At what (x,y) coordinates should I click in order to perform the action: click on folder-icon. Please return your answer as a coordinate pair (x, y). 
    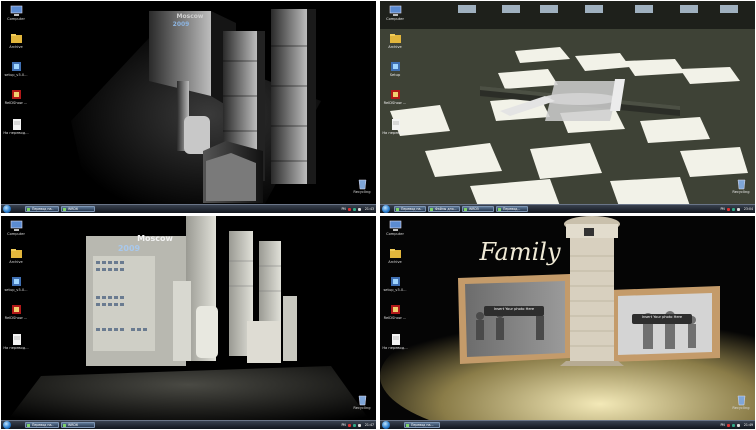
    Looking at the image, I should click on (395, 38).